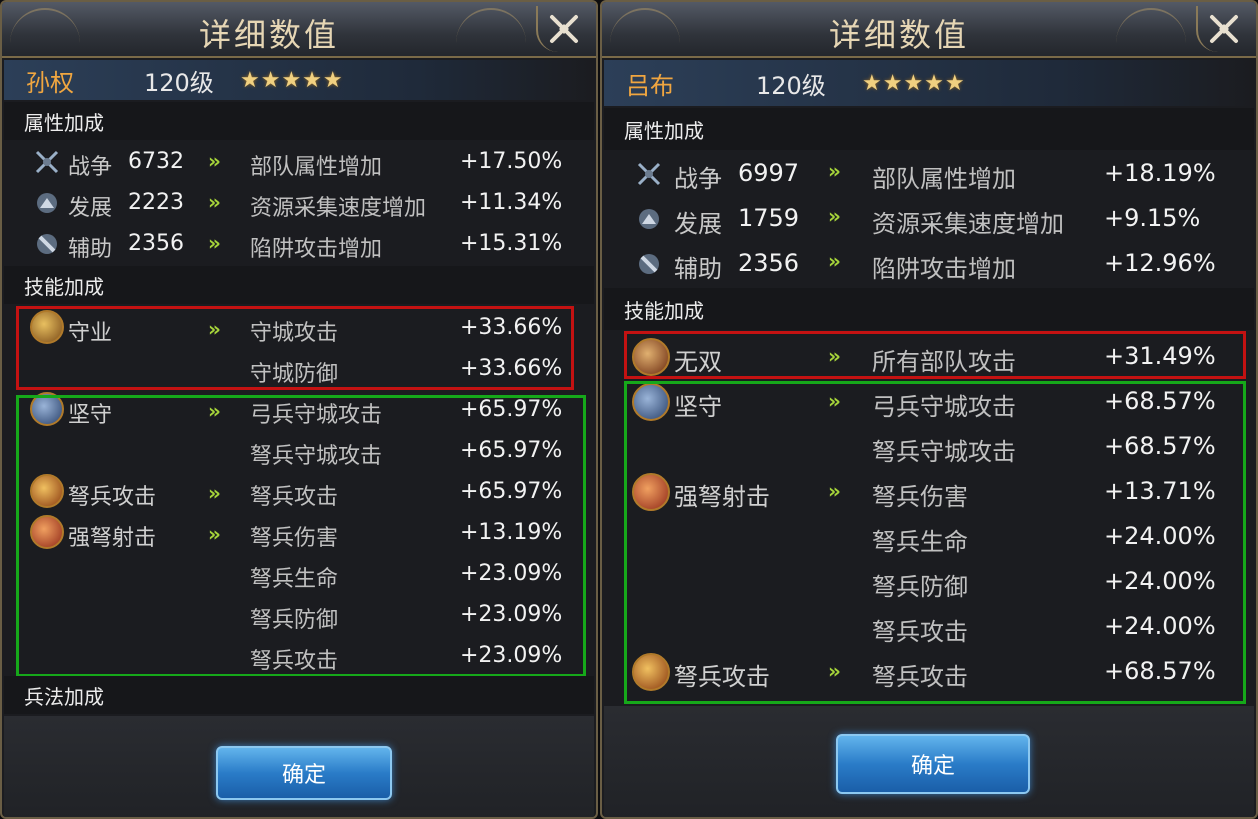 The image size is (1258, 819). I want to click on attribute-percent: +9.15%, so click(1152, 218).